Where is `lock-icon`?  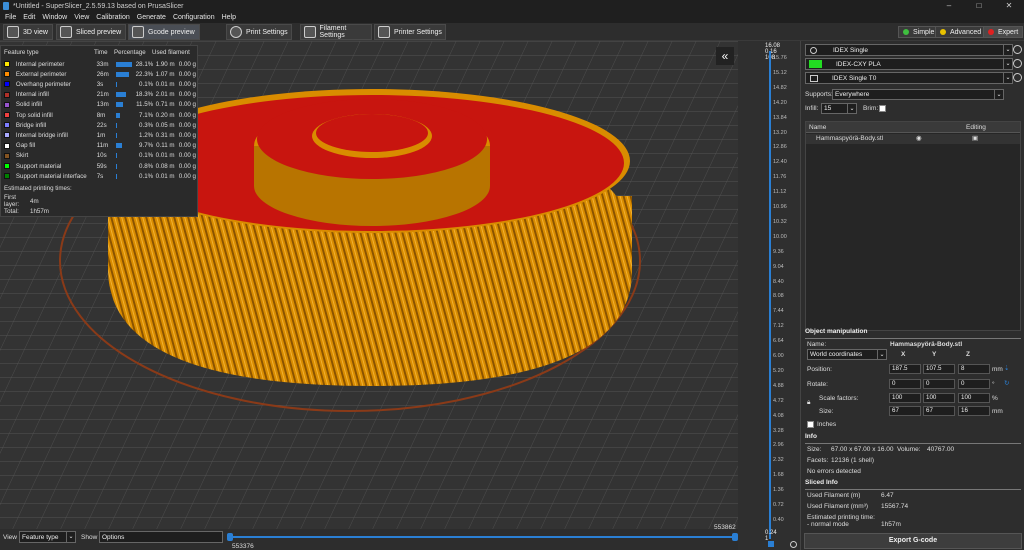 lock-icon is located at coordinates (771, 544).